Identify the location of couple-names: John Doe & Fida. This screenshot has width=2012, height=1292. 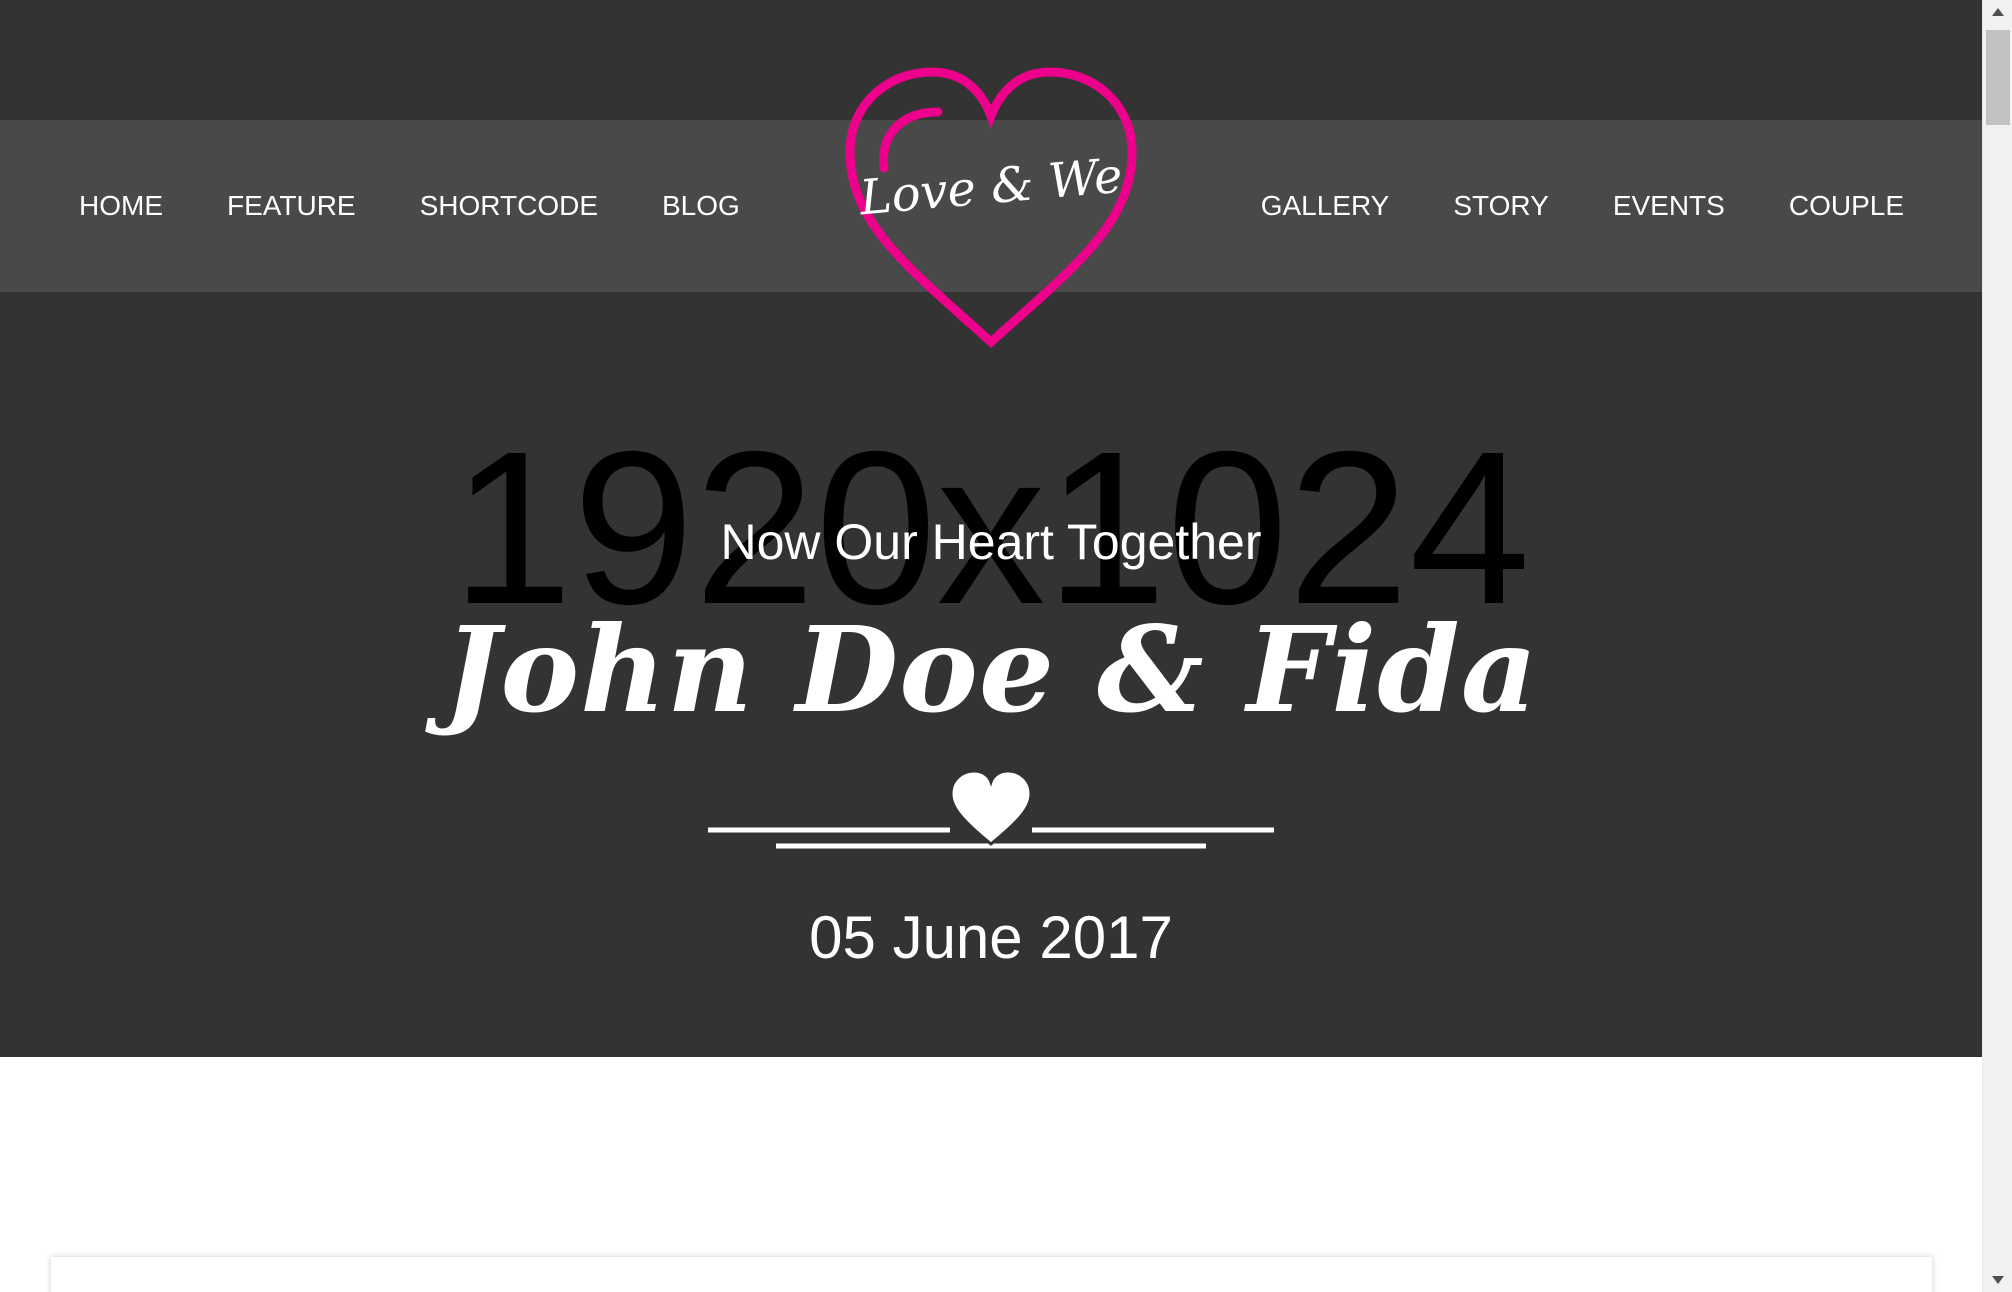
(991, 669).